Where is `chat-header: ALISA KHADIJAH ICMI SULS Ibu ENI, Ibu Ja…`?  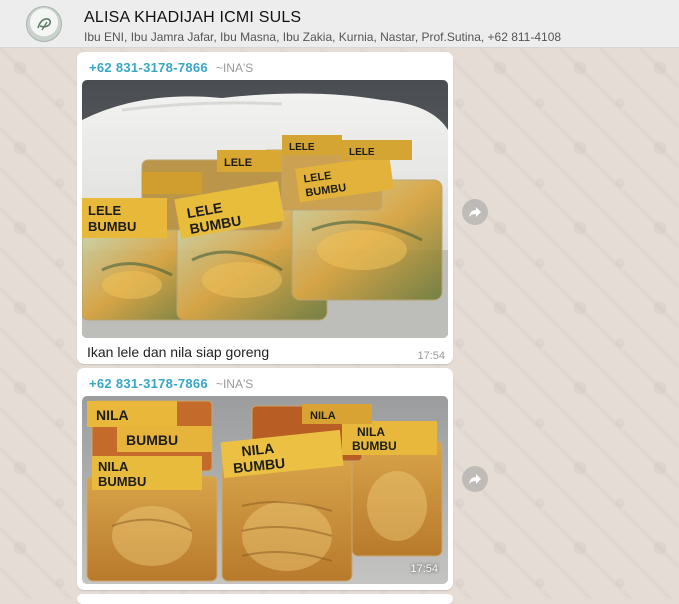 chat-header: ALISA KHADIJAH ICMI SULS Ibu ENI, Ibu Ja… is located at coordinates (339, 24).